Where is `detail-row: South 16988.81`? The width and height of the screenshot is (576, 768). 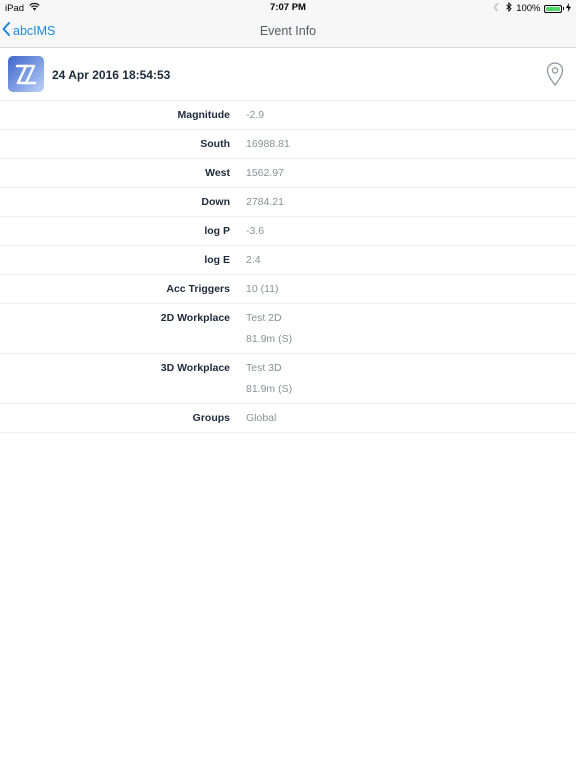
detail-row: South 16988.81 is located at coordinates (288, 144).